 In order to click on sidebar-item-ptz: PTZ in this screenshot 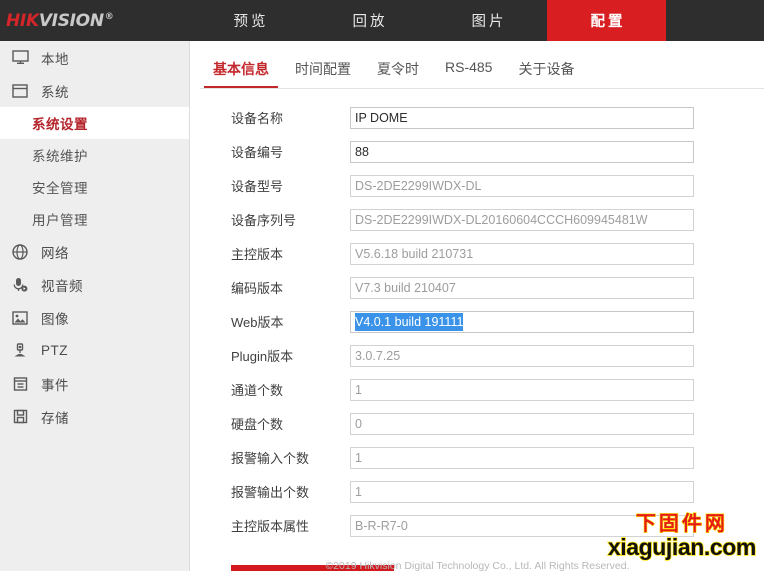, I will do `click(94, 350)`.